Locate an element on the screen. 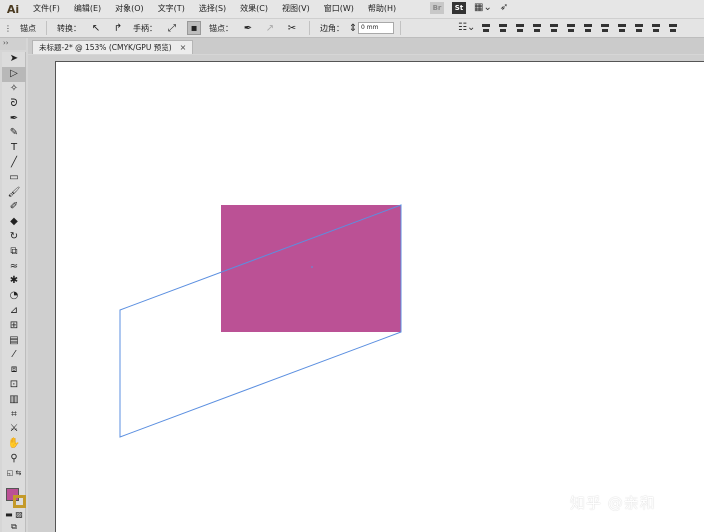 The width and height of the screenshot is (704, 532). stock-button: St is located at coordinates (459, 8).